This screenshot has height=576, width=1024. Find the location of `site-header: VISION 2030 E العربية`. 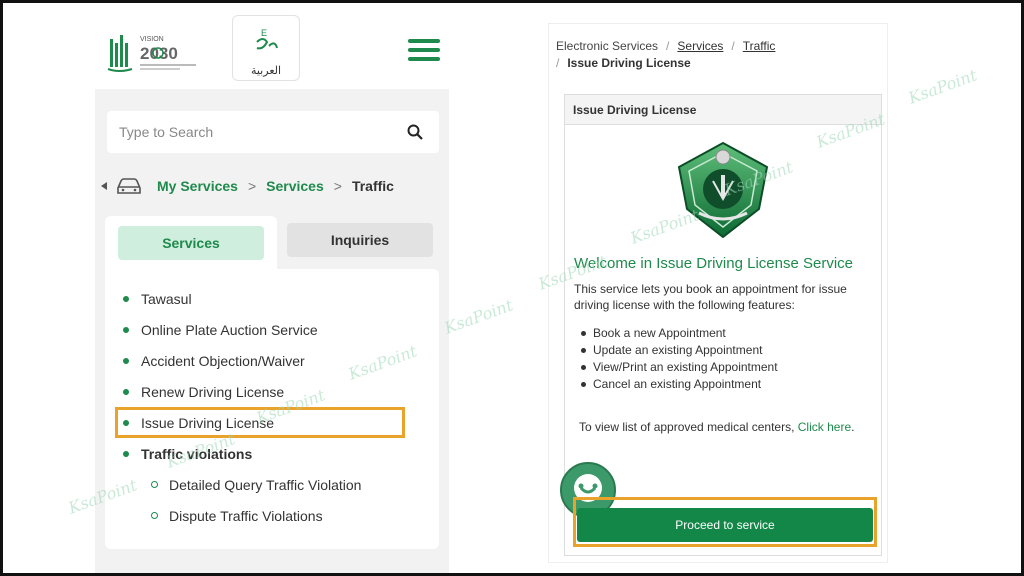

site-header: VISION 2030 E العربية is located at coordinates (273, 49).